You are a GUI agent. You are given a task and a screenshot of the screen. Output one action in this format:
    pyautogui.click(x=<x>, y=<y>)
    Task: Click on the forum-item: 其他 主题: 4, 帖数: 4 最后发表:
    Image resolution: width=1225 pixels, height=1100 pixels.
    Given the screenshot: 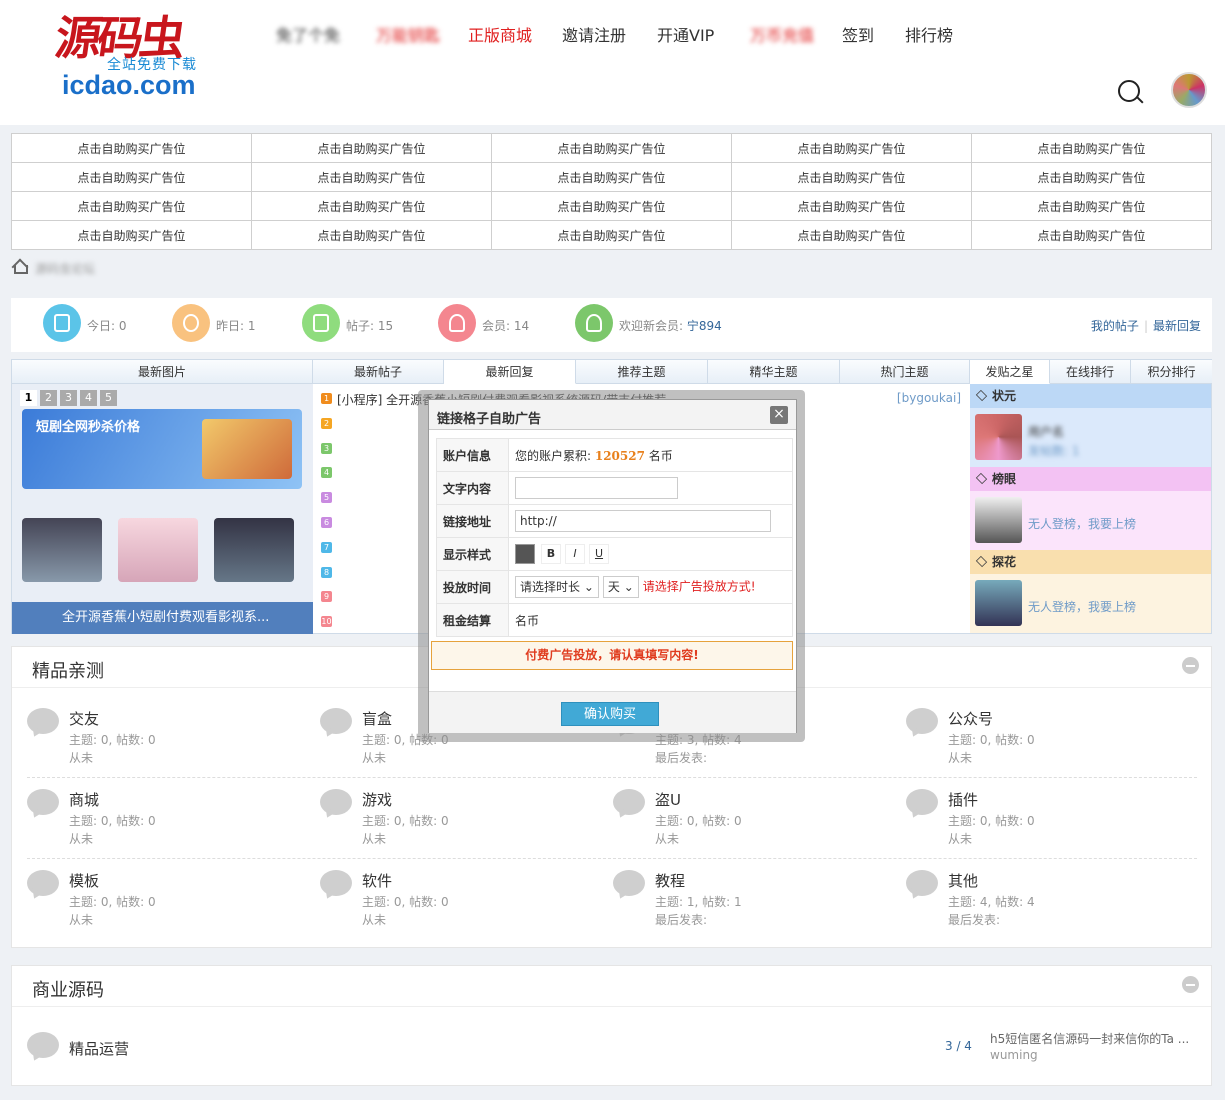 What is the action you would take?
    pyautogui.click(x=1051, y=903)
    